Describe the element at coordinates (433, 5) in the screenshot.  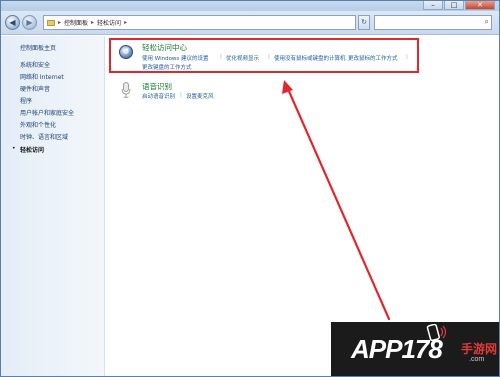
I see `minimize-button: –` at that location.